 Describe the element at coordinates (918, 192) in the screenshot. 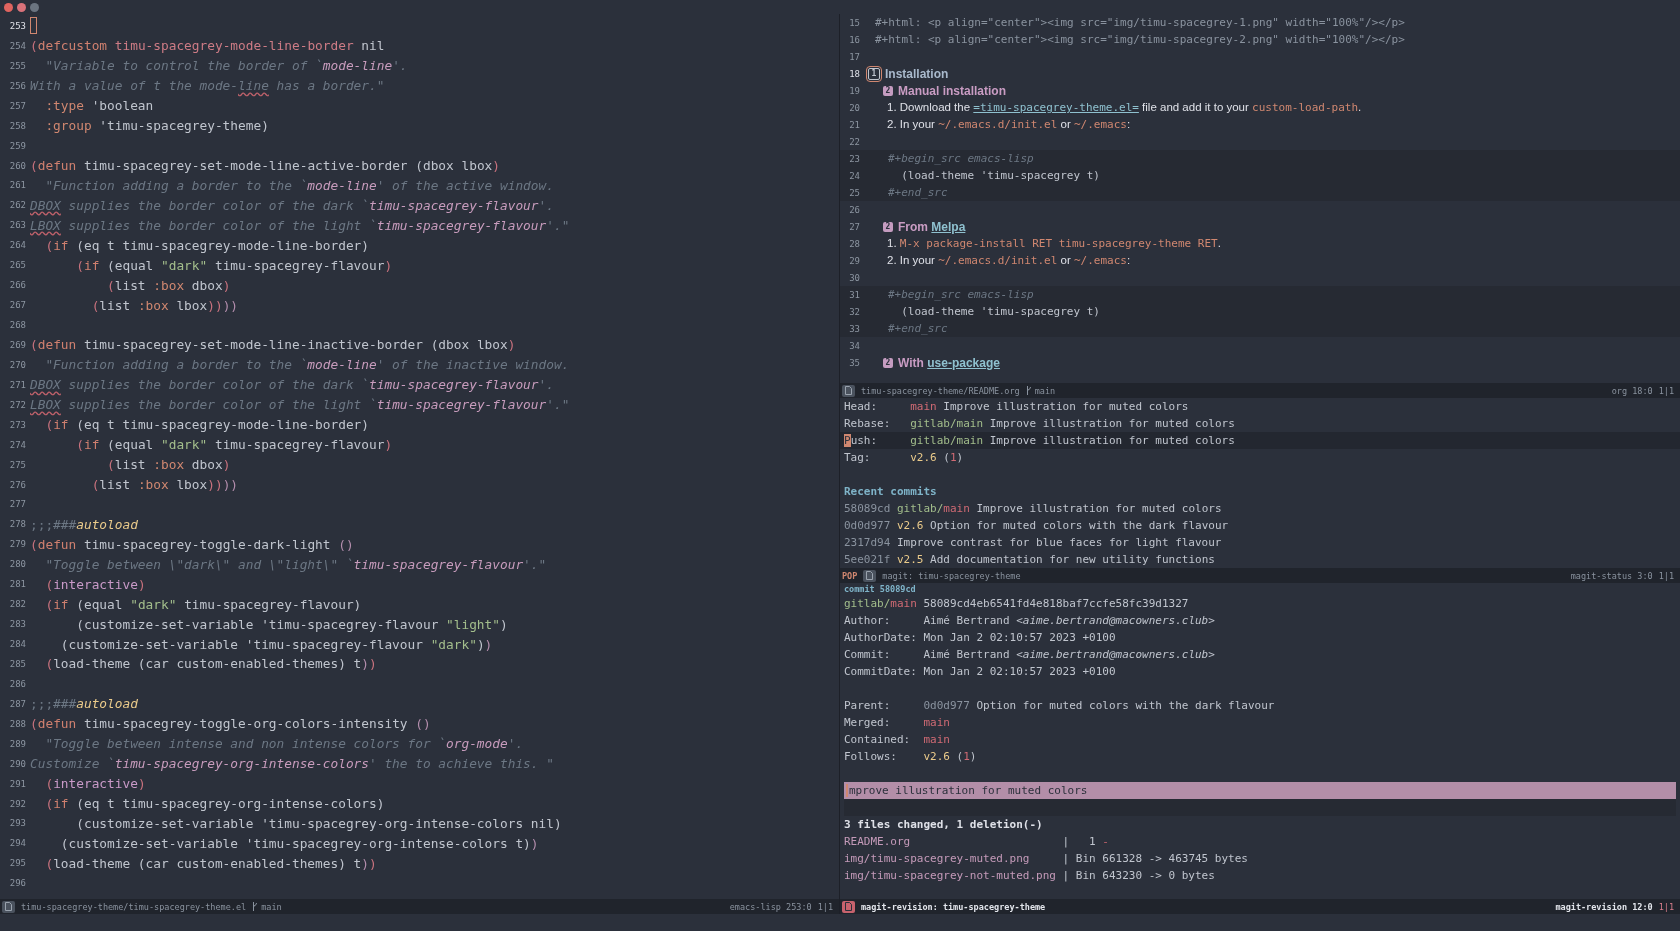

I see `org-line: #+end_src` at that location.